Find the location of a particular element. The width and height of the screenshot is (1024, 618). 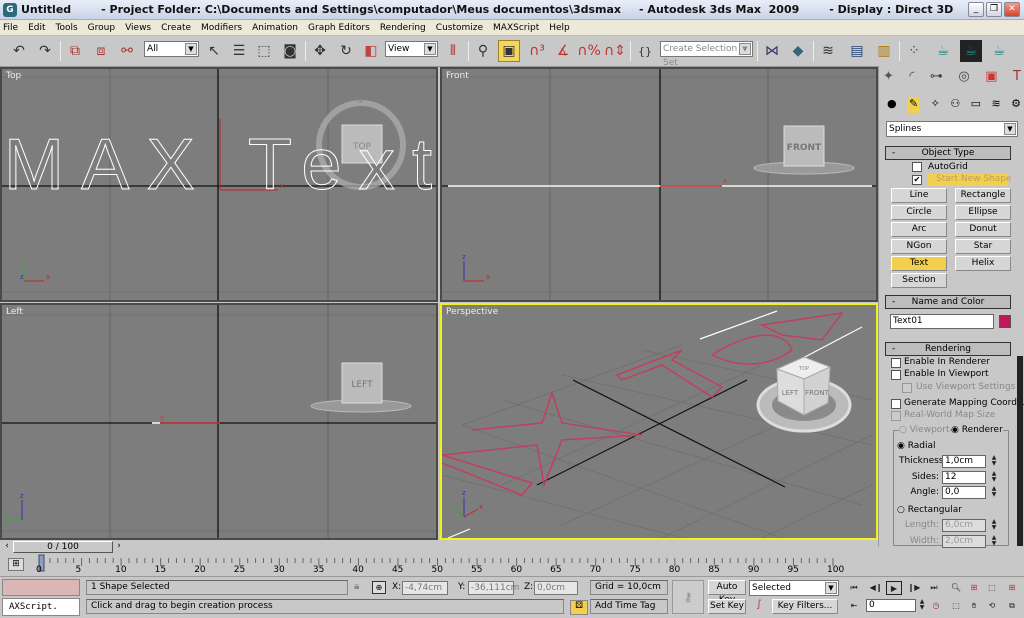

selection-filter-dropdown: All ▼ is located at coordinates (171, 49).